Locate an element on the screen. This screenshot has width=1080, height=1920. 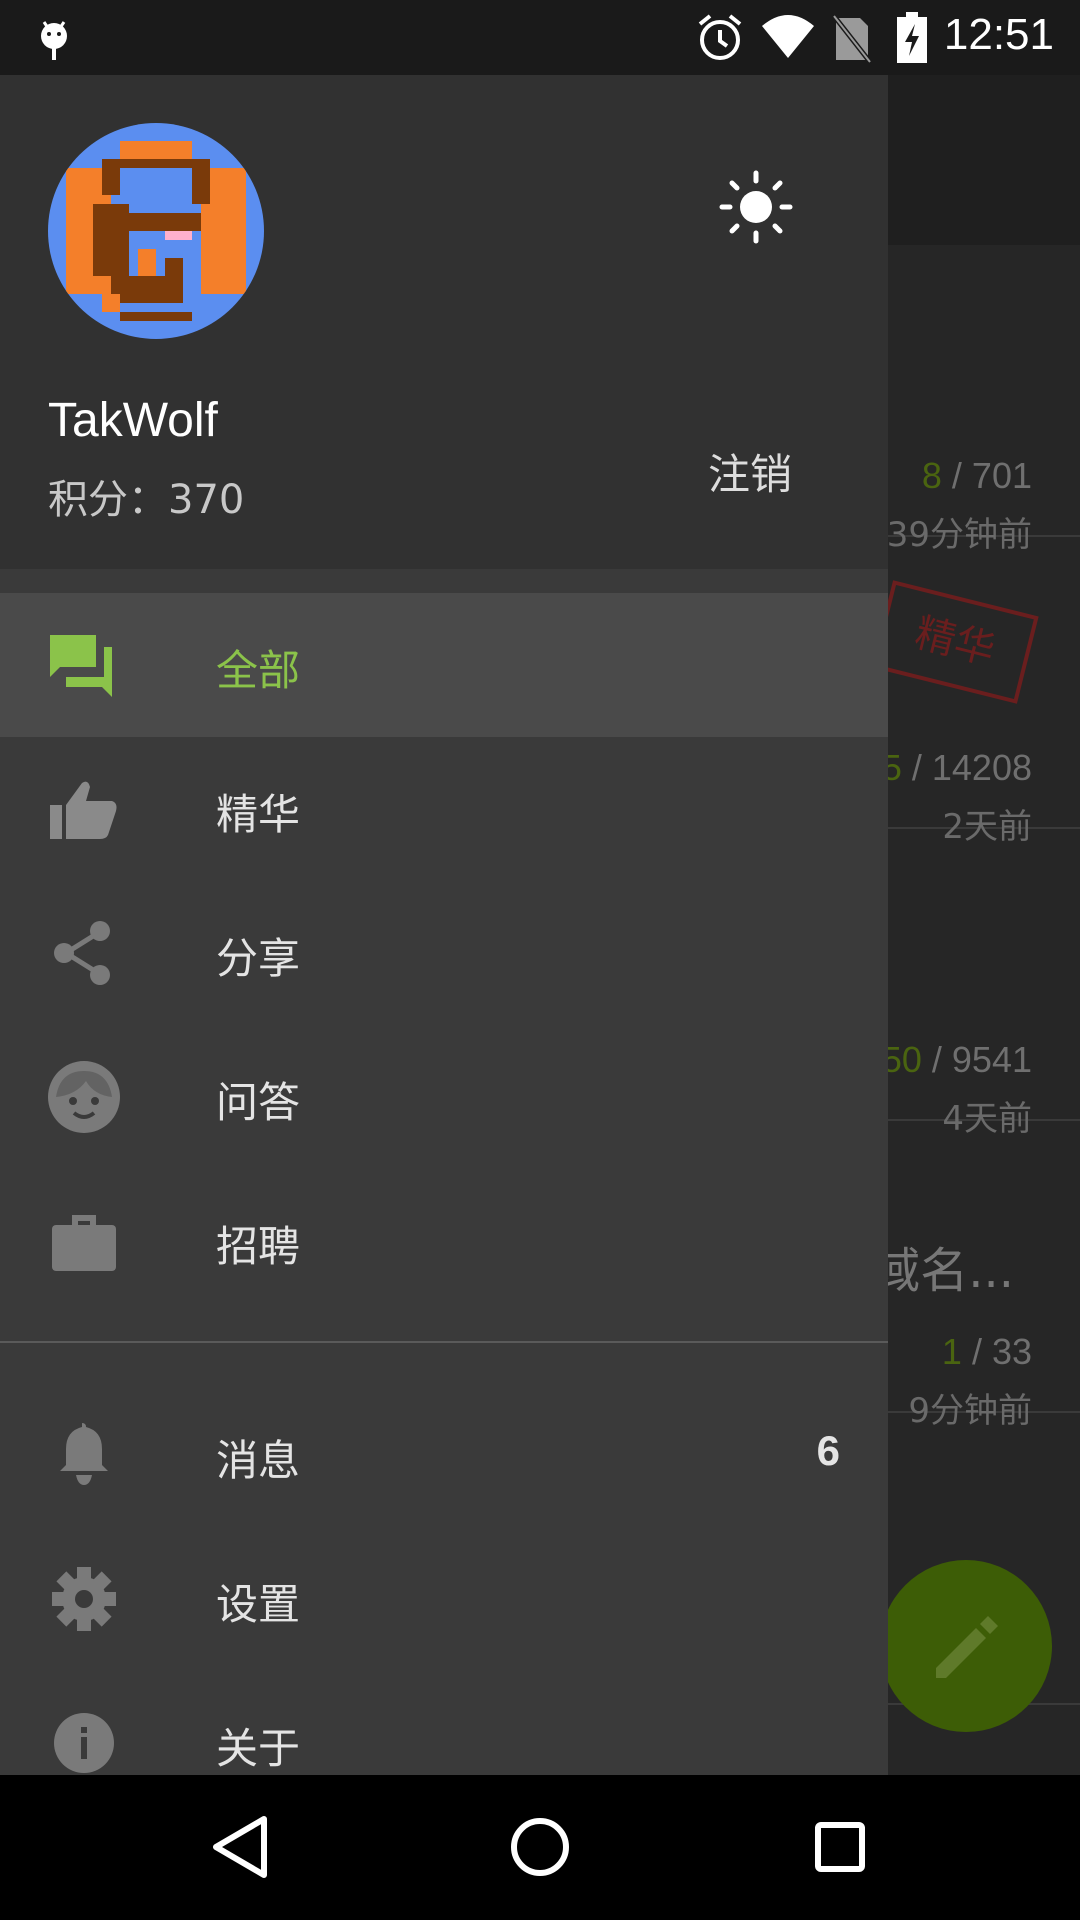
menu-label: 消息 is located at coordinates (258, 1460).